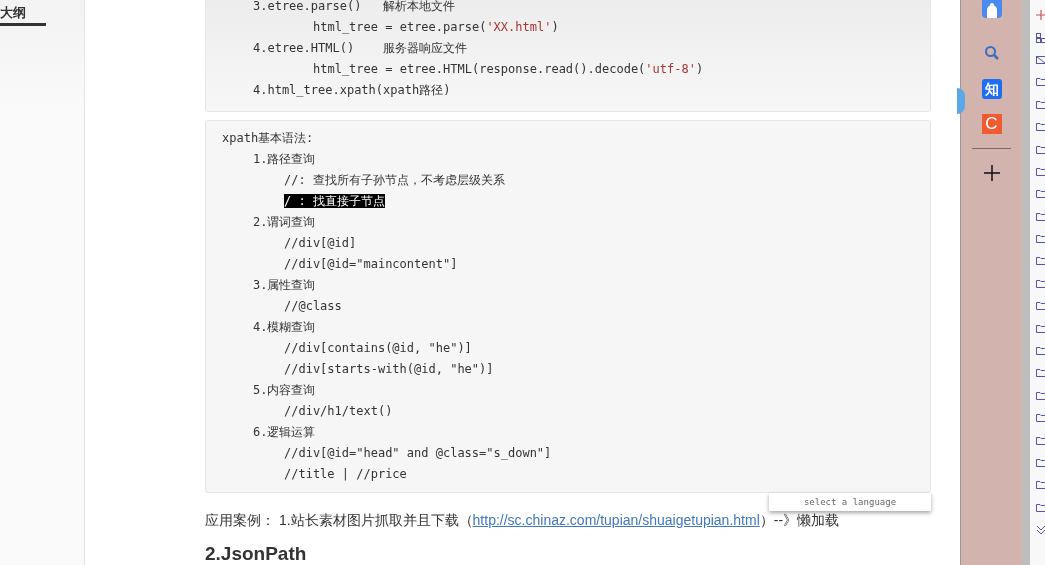 The width and height of the screenshot is (1045, 565). What do you see at coordinates (1040, 37) in the screenshot?
I see `grid-icon` at bounding box center [1040, 37].